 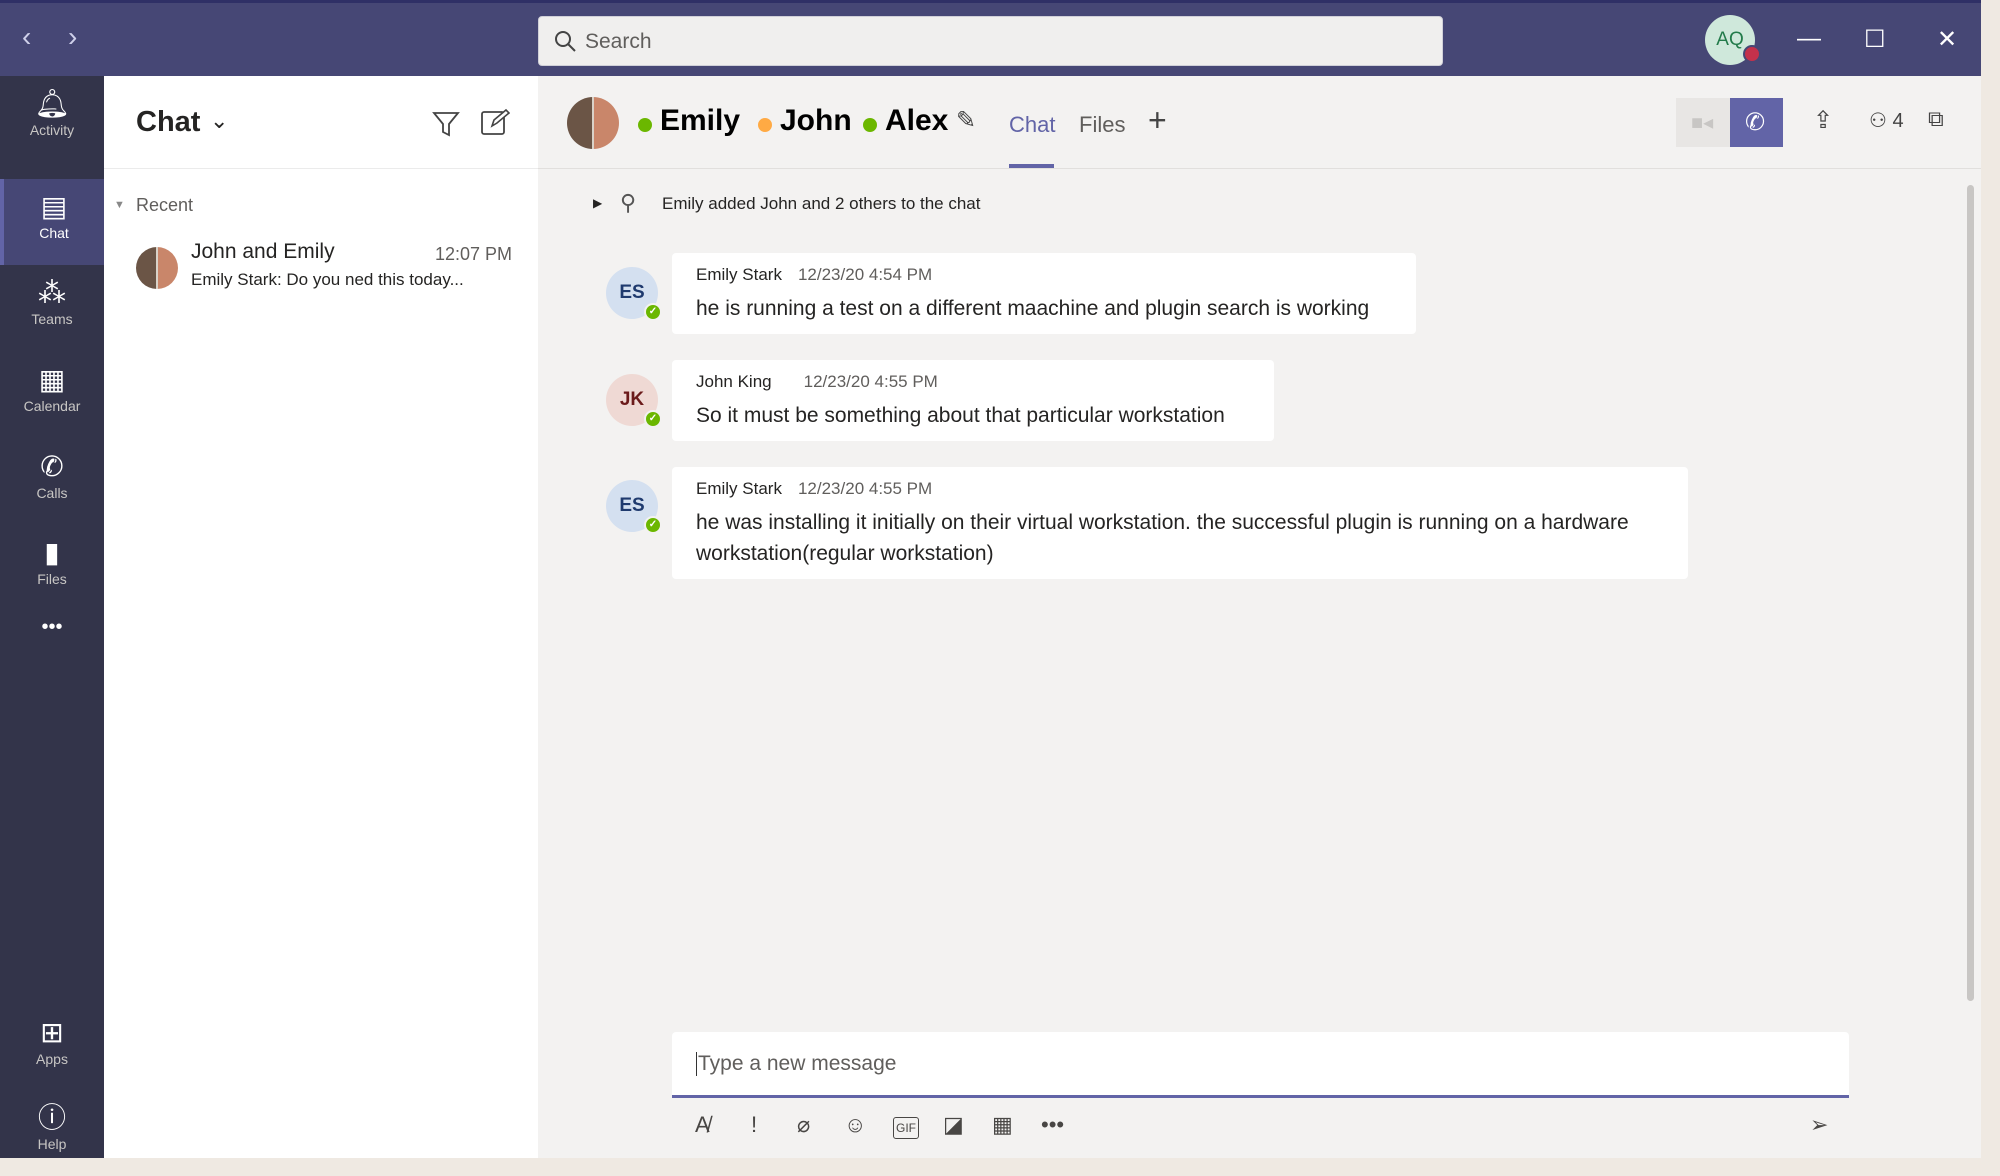 I want to click on recent-section-label: Recent, so click(x=165, y=205).